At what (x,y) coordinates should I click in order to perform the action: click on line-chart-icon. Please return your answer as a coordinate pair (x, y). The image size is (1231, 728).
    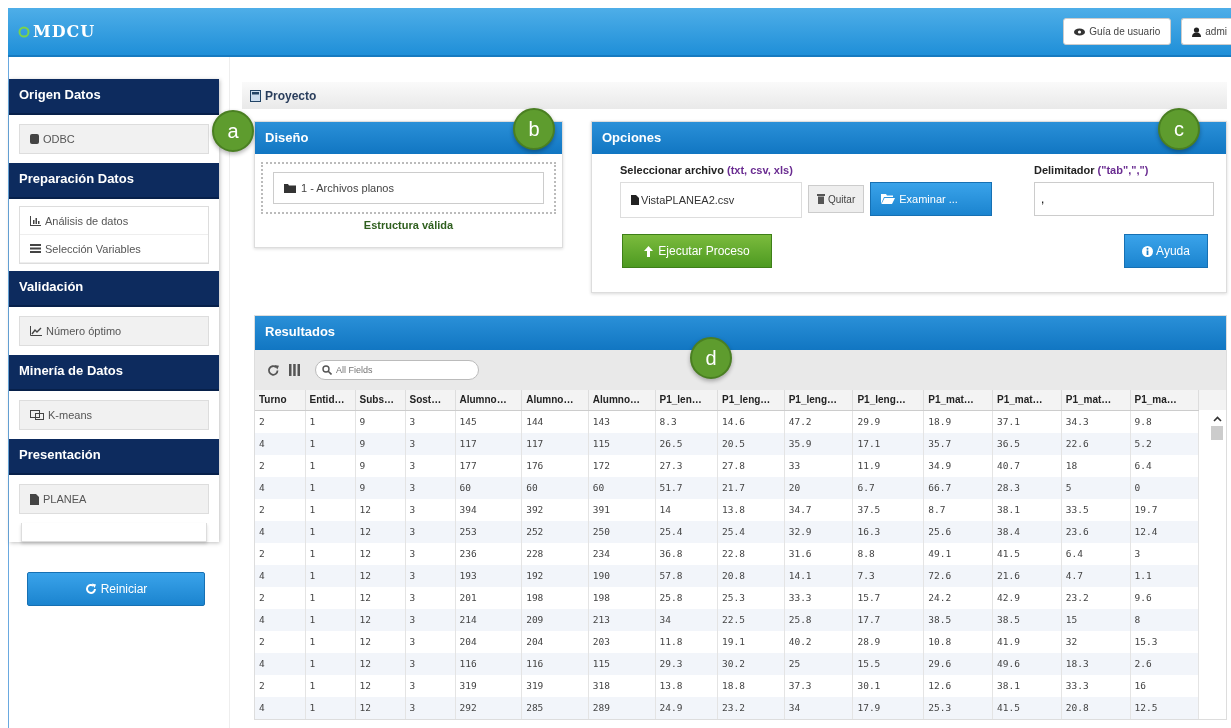
    Looking at the image, I should click on (36, 331).